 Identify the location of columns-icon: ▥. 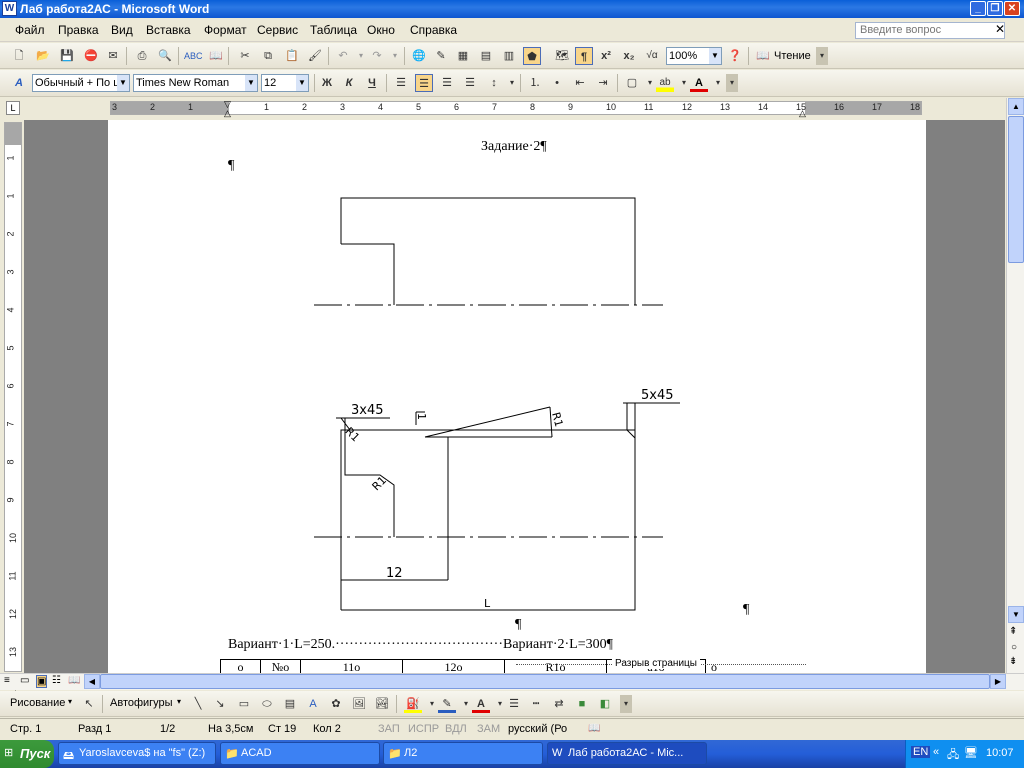
(509, 56).